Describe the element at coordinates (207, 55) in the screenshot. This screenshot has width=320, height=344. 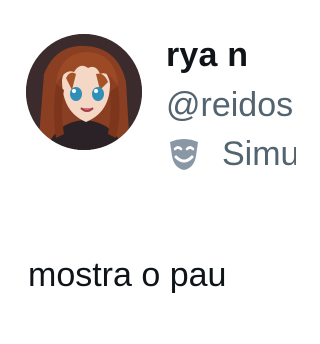
I see `display-name: rya n` at that location.